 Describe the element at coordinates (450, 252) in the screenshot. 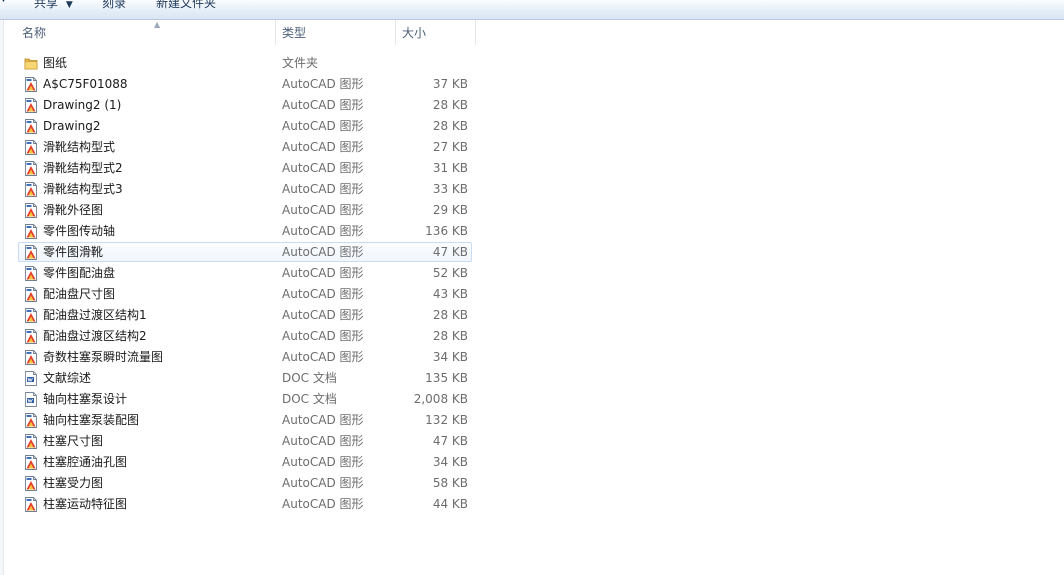

I see `file-size: 47 KB` at that location.